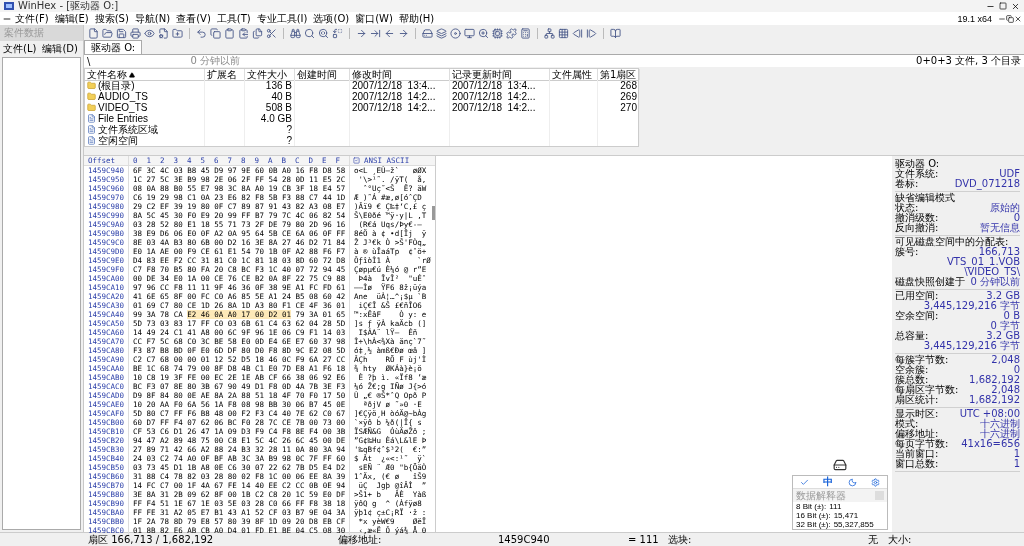 This screenshot has width=1024, height=546. What do you see at coordinates (813, 524) in the screenshot?
I see `bit-label: 32 Bit (±):` at bounding box center [813, 524].